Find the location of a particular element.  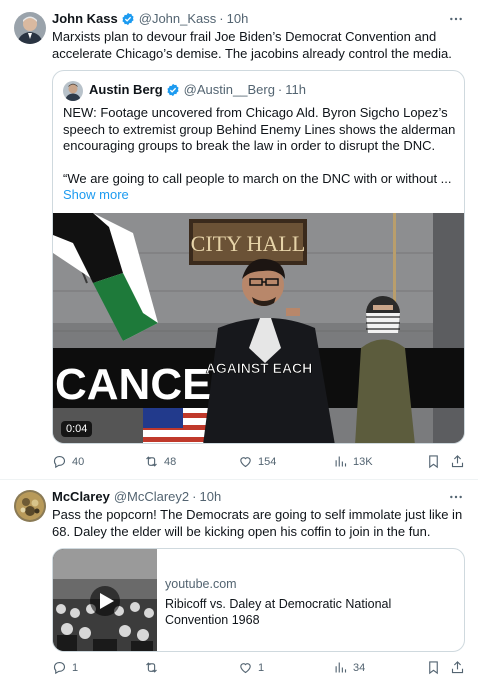

like-button: 1 is located at coordinates (251, 667).